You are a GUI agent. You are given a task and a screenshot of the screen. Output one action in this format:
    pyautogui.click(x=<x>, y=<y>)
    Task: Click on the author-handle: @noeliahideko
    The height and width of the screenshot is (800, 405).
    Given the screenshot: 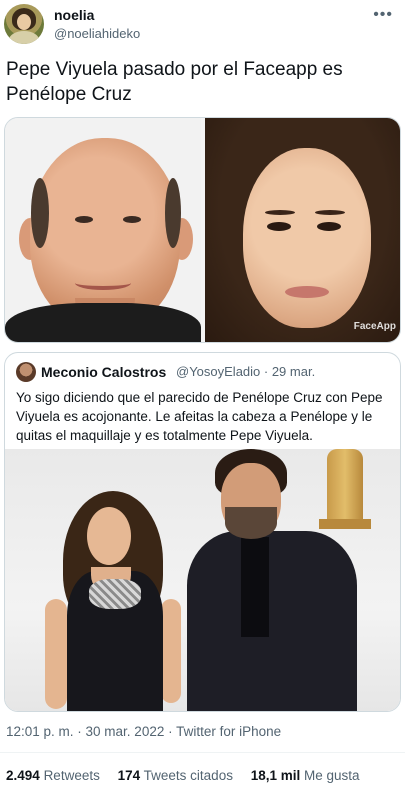 What is the action you would take?
    pyautogui.click(x=97, y=33)
    